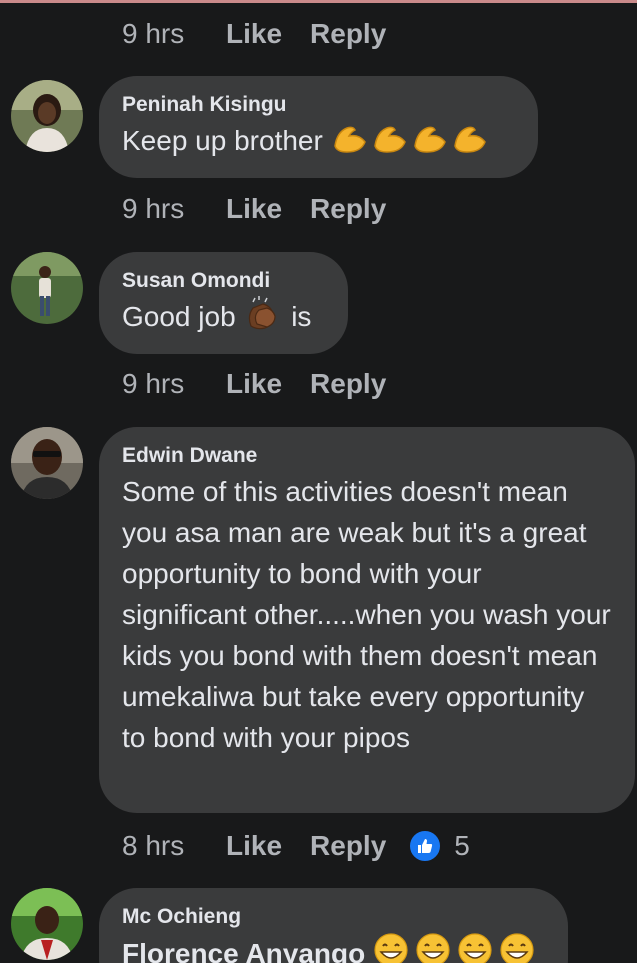 The width and height of the screenshot is (637, 963). I want to click on reaction-summary: 5, so click(439, 846).